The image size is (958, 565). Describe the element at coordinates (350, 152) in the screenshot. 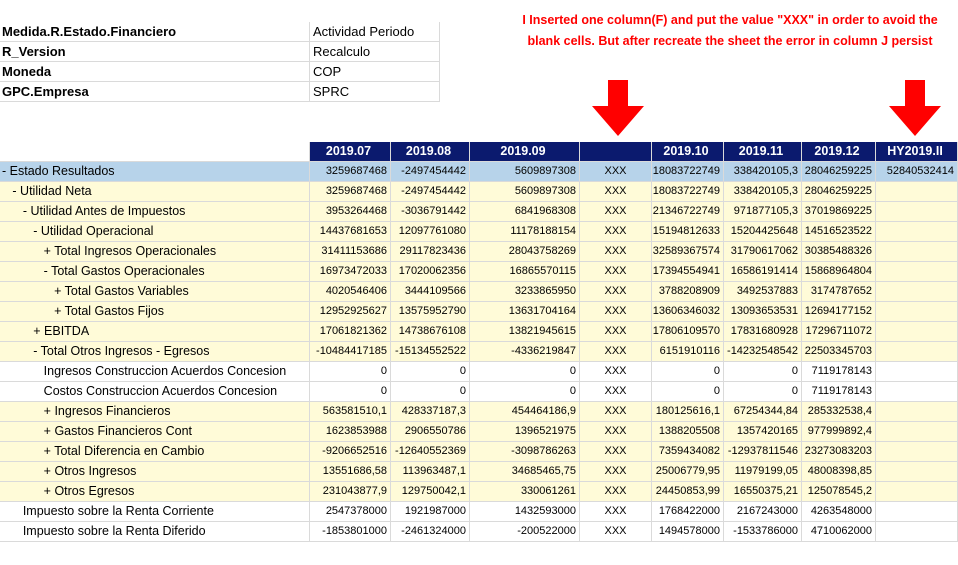

I see `column-header: 2019.07` at that location.